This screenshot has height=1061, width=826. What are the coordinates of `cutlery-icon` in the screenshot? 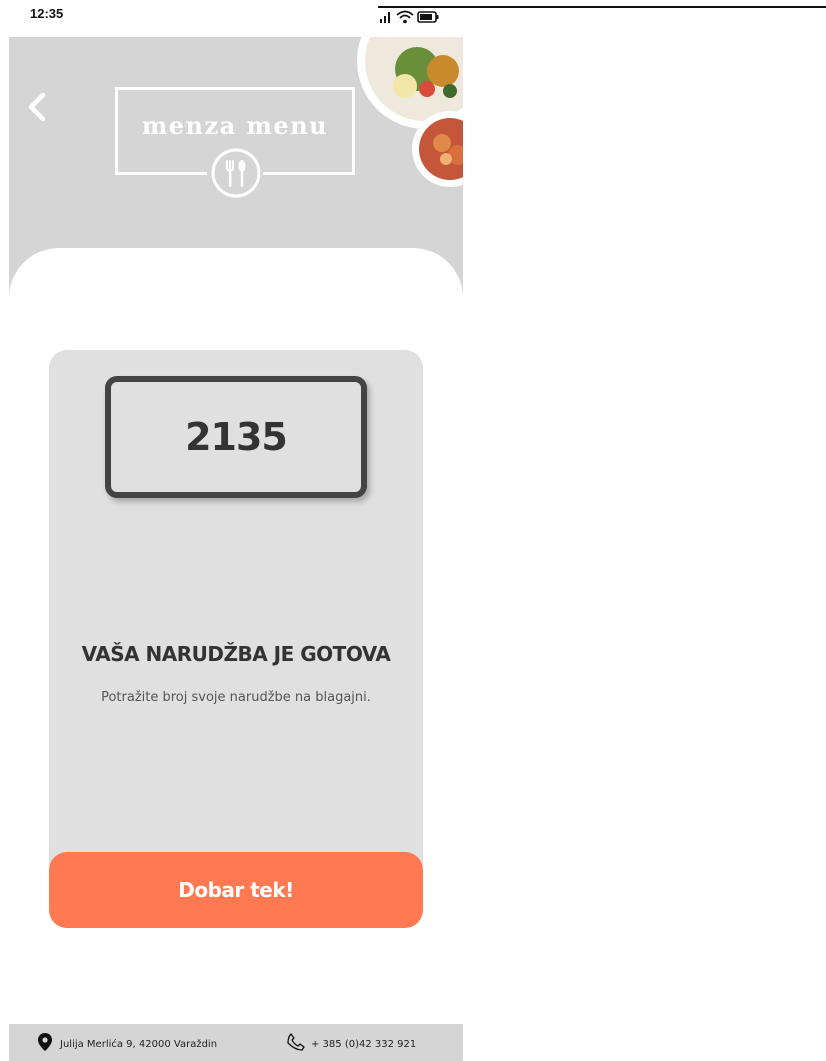 It's located at (236, 173).